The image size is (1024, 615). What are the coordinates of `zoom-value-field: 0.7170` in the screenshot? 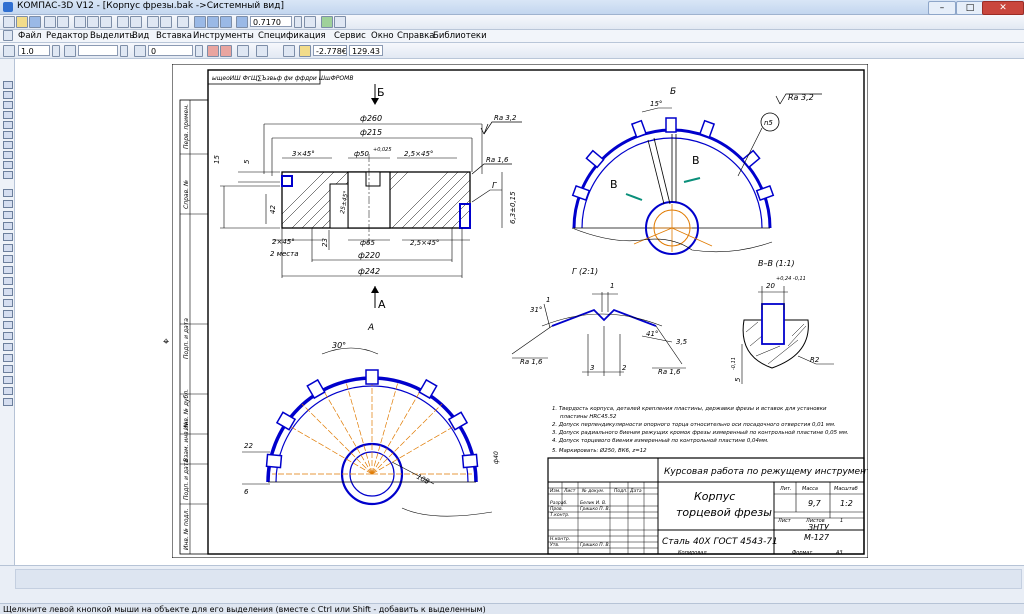 It's located at (271, 21).